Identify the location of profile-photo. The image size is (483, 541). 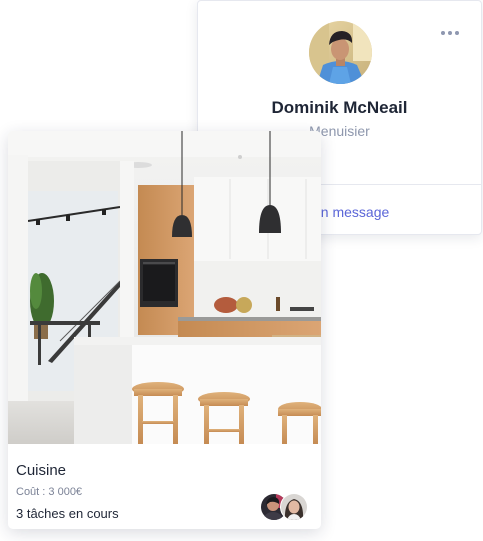
(340, 52).